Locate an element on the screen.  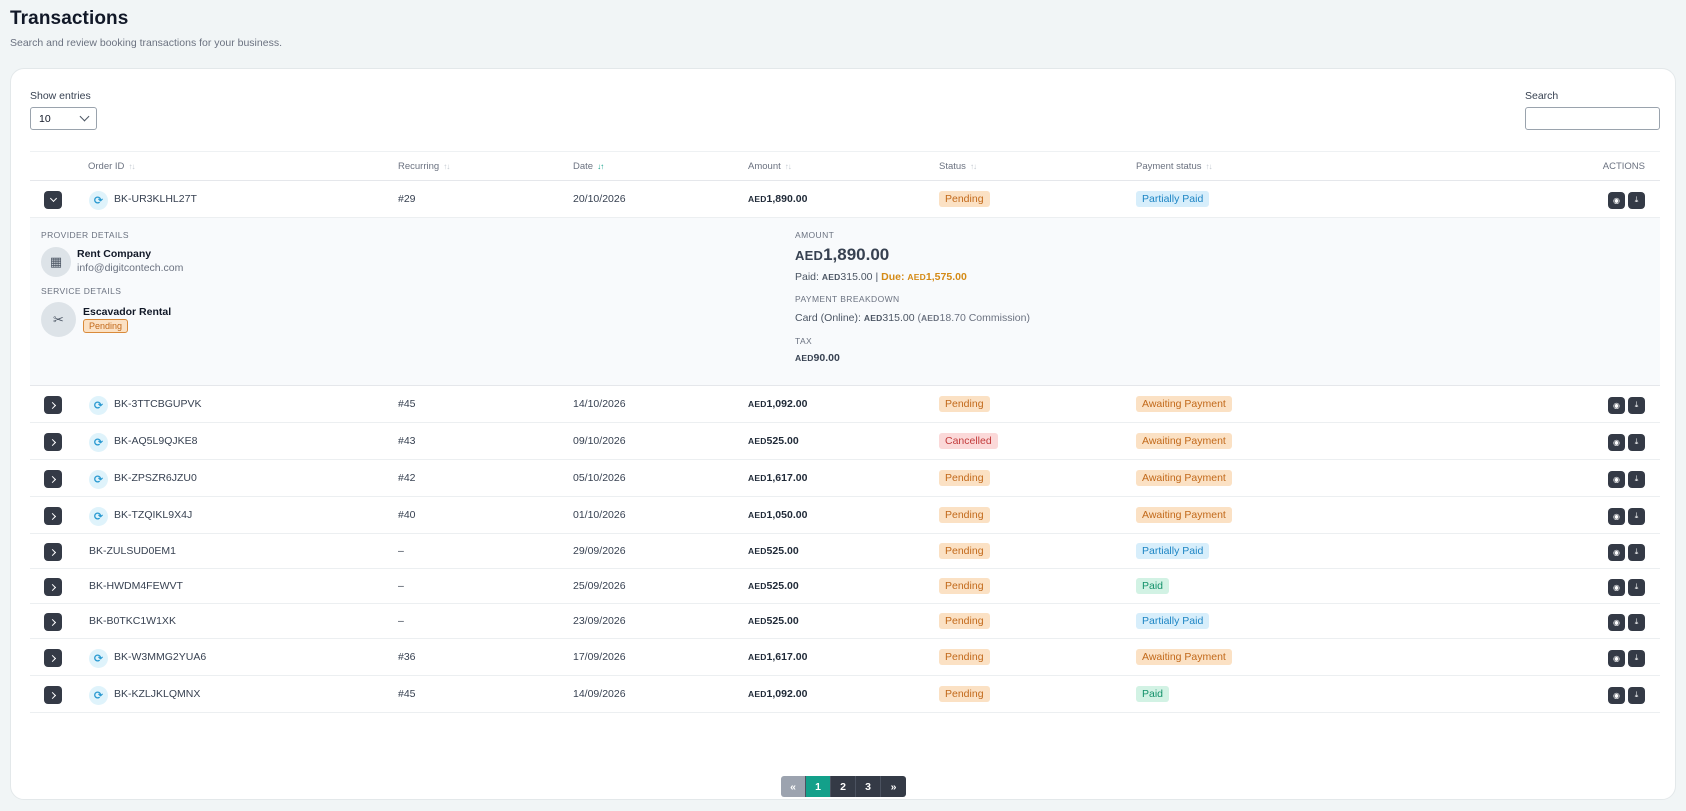
pagination-page-2: 2 is located at coordinates (843, 786).